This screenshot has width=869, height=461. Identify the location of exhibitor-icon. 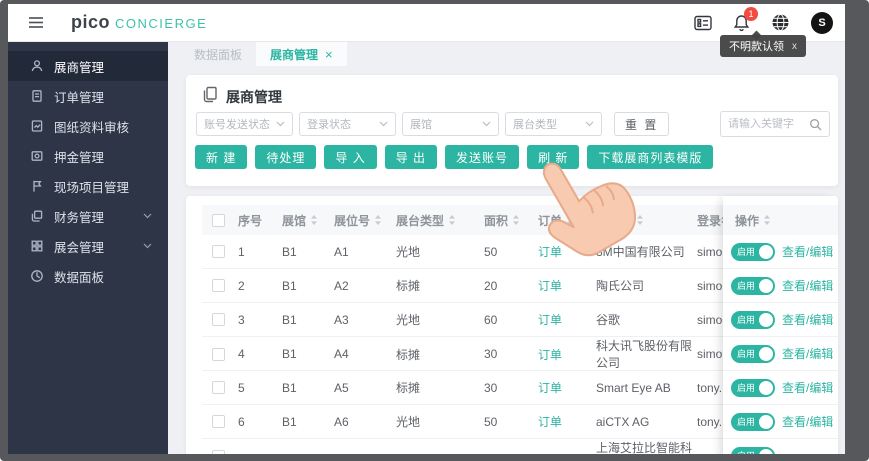
(37, 66).